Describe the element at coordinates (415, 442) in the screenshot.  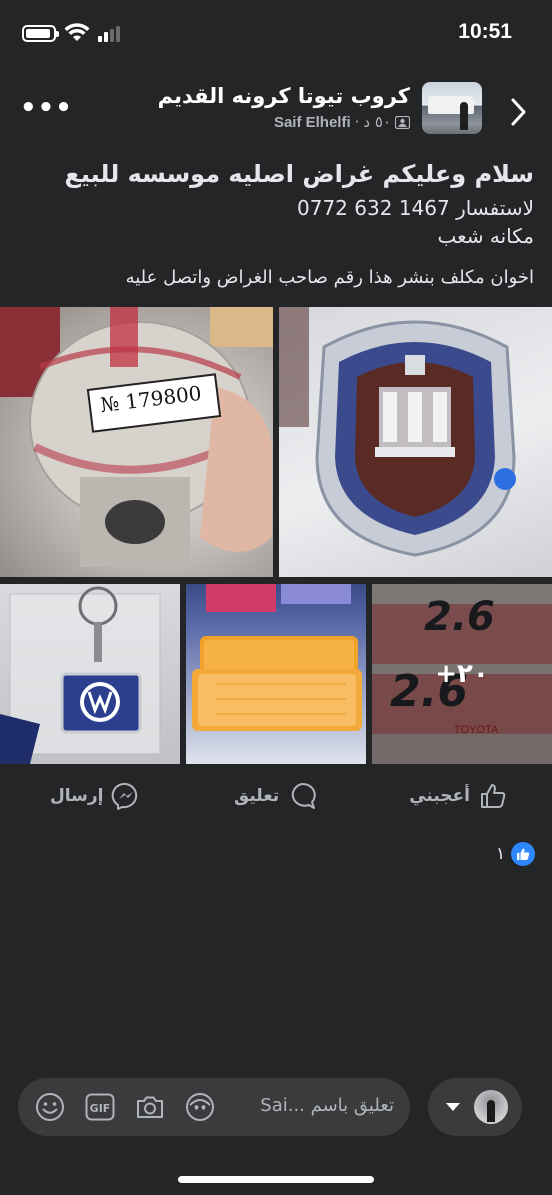
I see `photo-crown-emblem` at that location.